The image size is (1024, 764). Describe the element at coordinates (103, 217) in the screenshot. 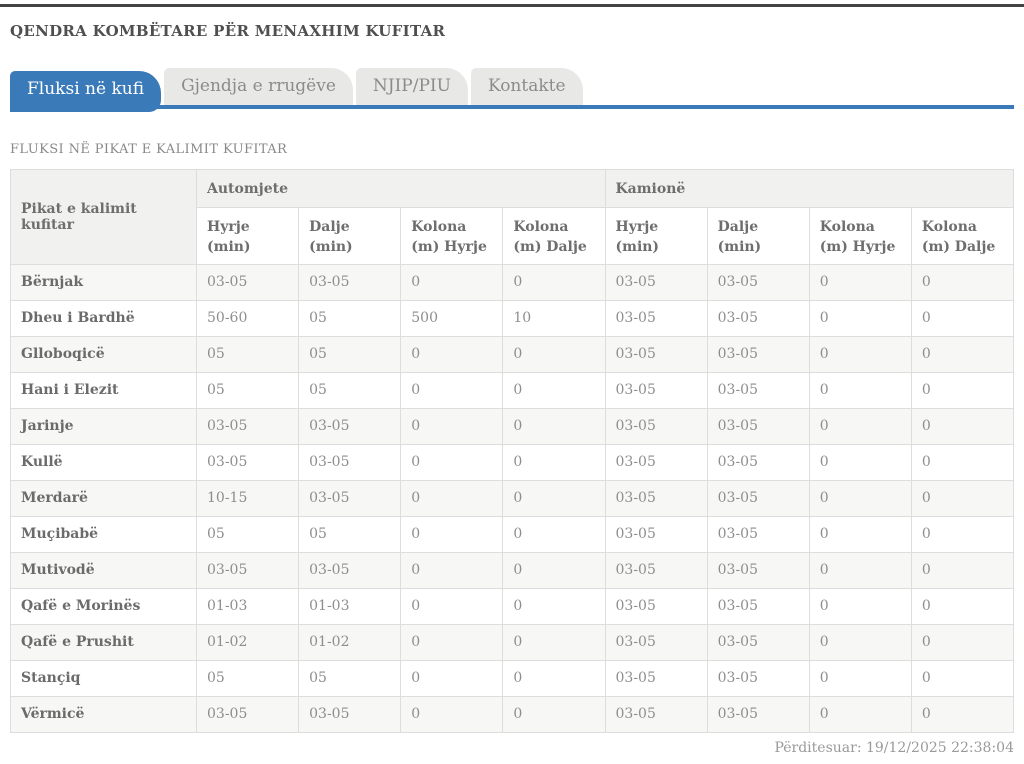

I see `column-header-border-points: Pikat e kalimit kufitar` at that location.